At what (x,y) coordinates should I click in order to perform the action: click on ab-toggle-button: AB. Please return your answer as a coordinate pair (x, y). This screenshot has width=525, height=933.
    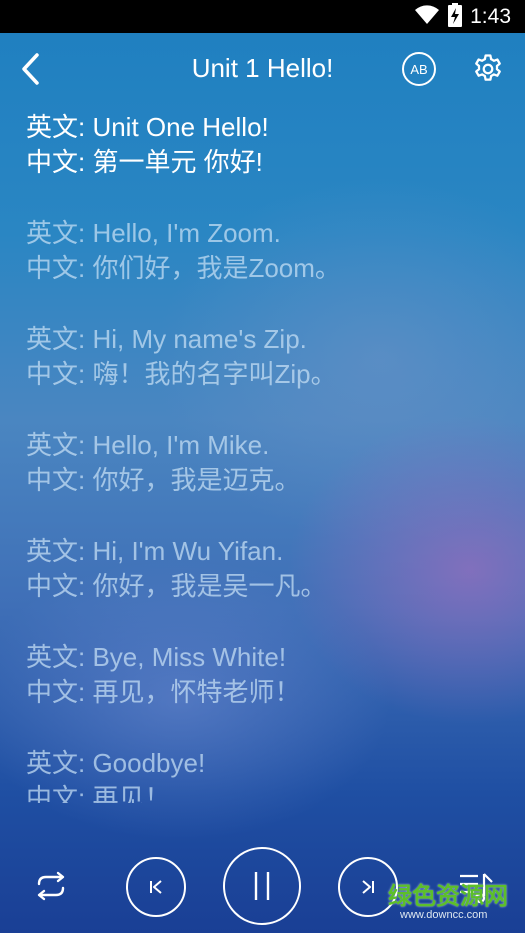
    Looking at the image, I should click on (419, 69).